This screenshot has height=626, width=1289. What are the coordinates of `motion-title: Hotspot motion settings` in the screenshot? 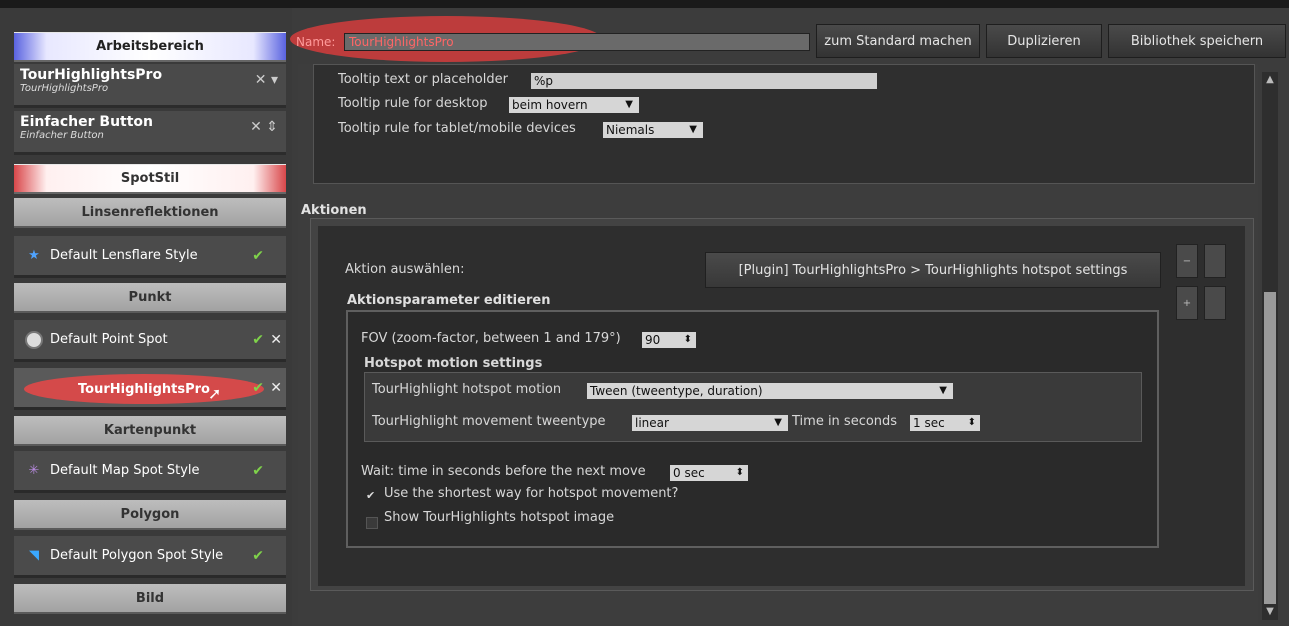 It's located at (453, 363).